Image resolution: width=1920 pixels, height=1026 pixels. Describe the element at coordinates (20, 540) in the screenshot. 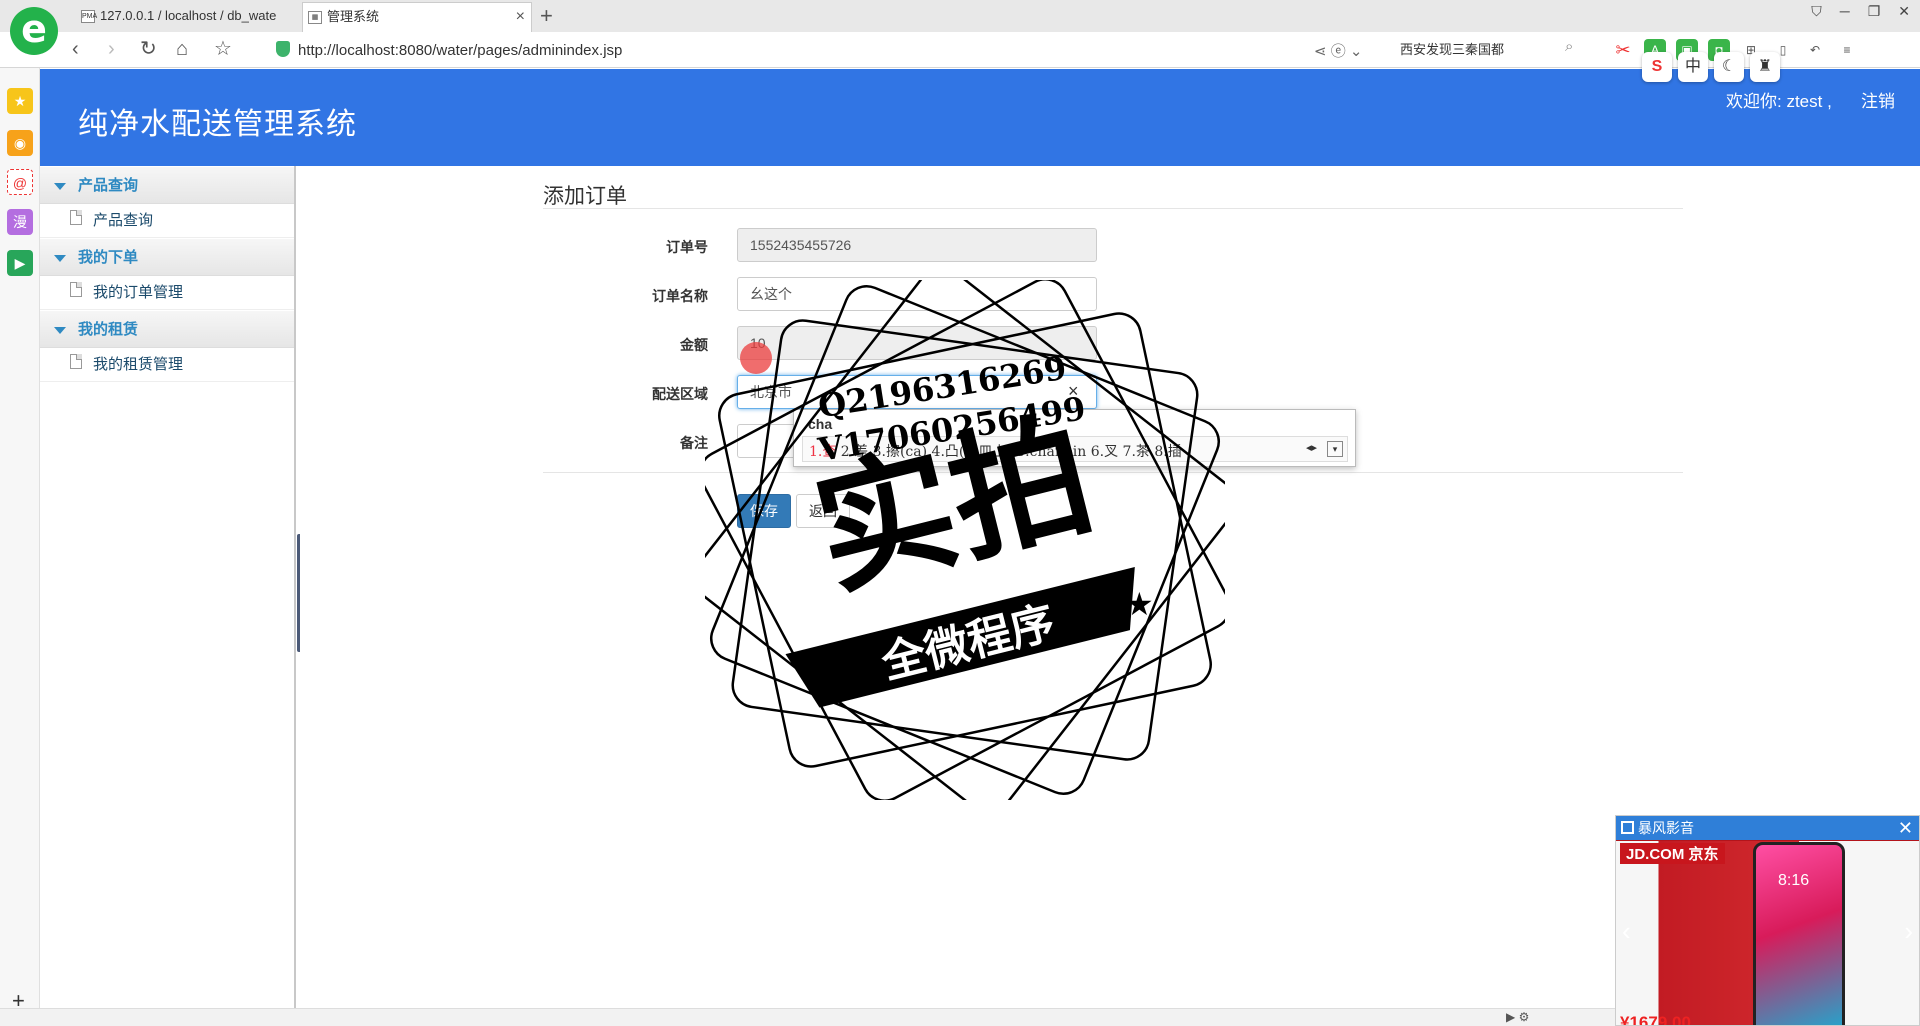

I see `favorites-strip: ★ ◉ @ 漫 ▶ +` at that location.